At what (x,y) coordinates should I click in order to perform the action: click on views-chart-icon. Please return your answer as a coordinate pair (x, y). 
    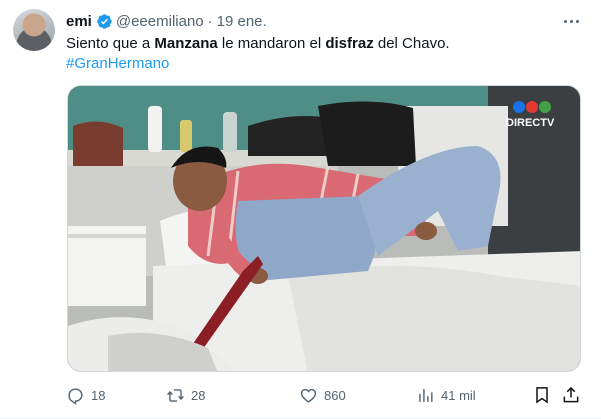
    Looking at the image, I should click on (426, 395).